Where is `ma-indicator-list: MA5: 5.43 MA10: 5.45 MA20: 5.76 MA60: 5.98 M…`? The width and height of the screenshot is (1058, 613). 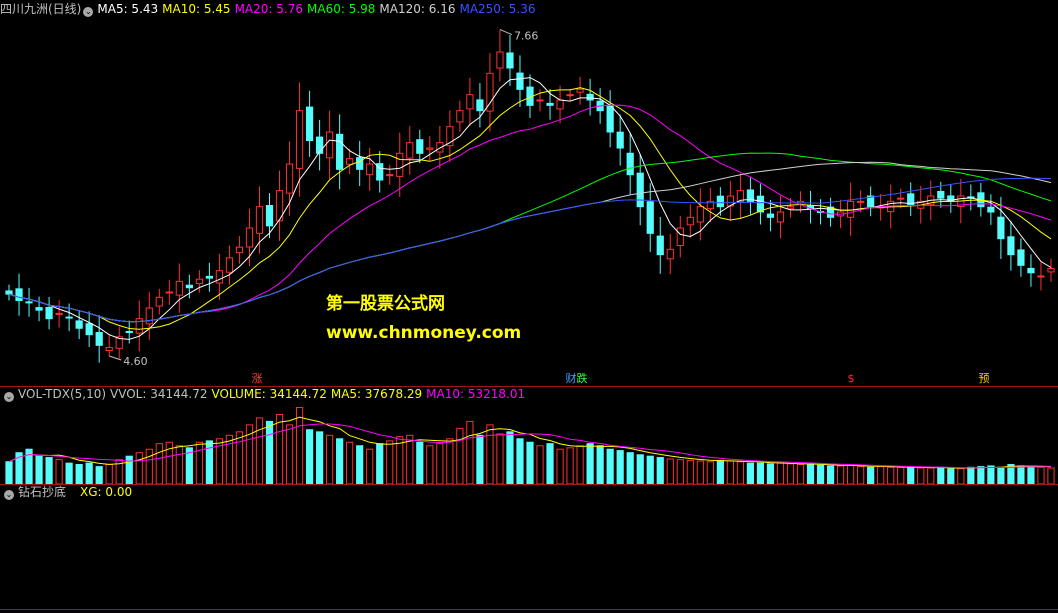 ma-indicator-list: MA5: 5.43 MA10: 5.45 MA20: 5.76 MA60: 5.98 M… is located at coordinates (318, 9).